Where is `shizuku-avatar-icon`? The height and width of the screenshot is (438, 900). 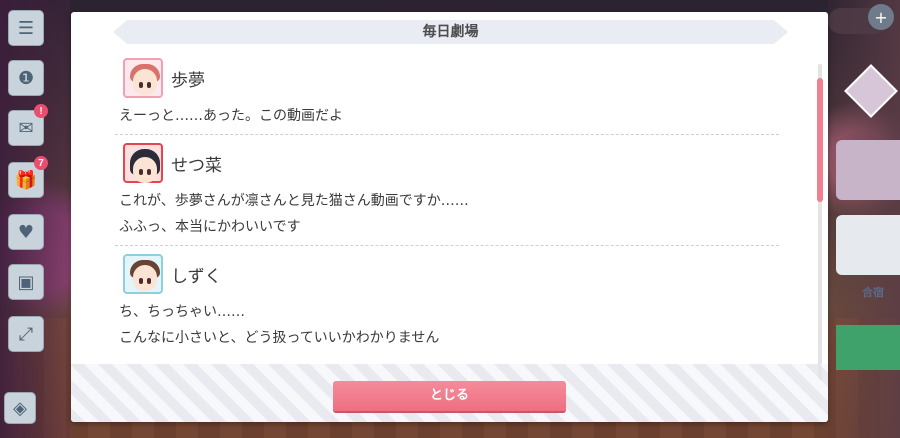
shizuku-avatar-icon is located at coordinates (143, 274).